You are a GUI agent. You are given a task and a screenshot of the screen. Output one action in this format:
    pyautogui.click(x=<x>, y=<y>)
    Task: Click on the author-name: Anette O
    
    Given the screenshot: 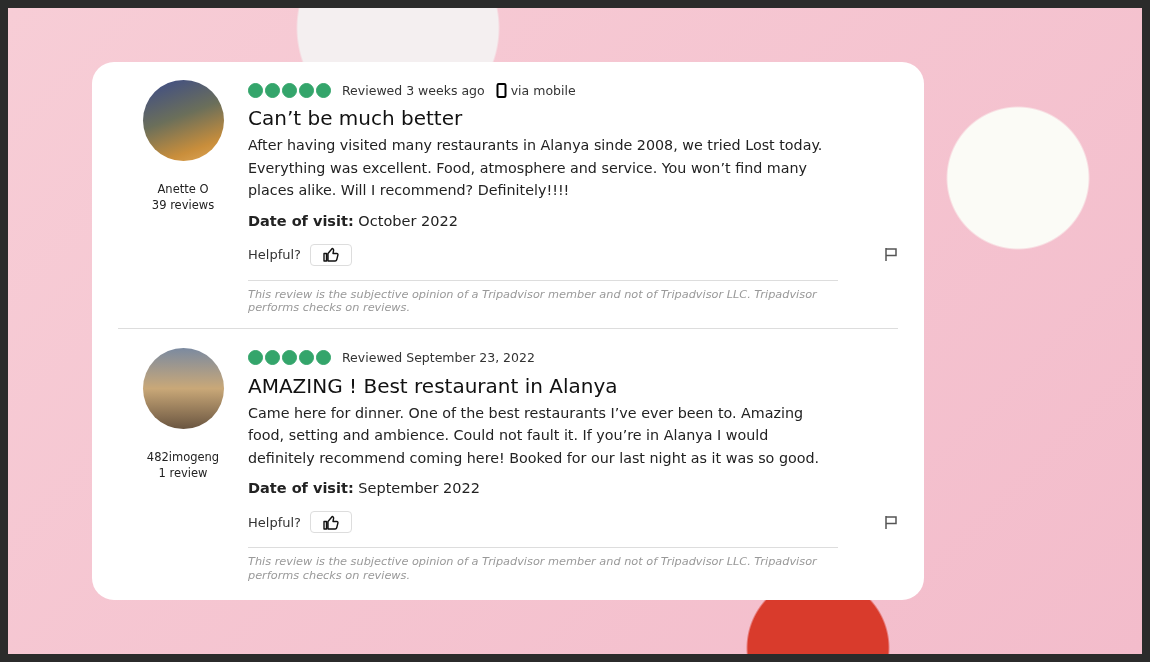 What is the action you would take?
    pyautogui.click(x=183, y=189)
    